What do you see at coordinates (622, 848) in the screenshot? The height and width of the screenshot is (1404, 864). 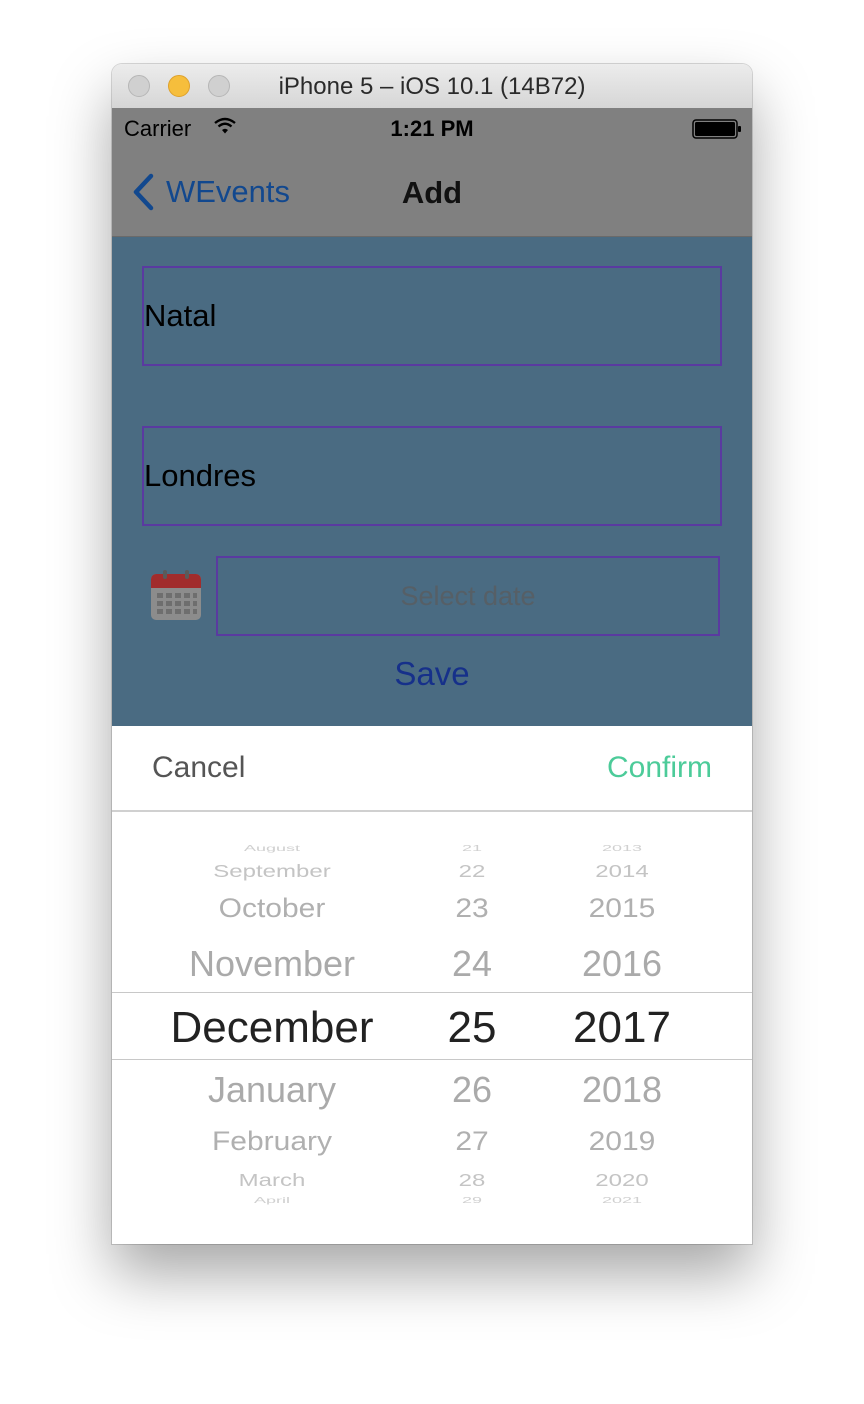 I see `year-option: 2013` at bounding box center [622, 848].